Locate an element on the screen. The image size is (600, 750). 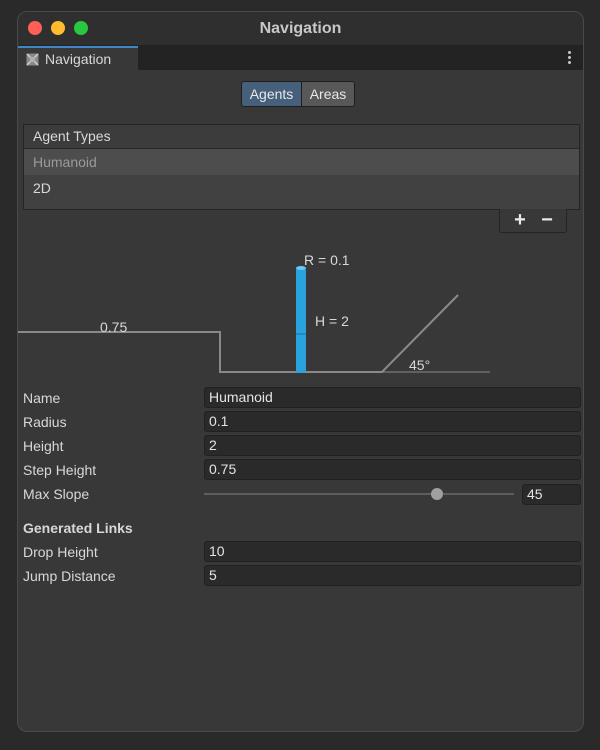
agent-types-header: Agent Types is located at coordinates (301, 137).